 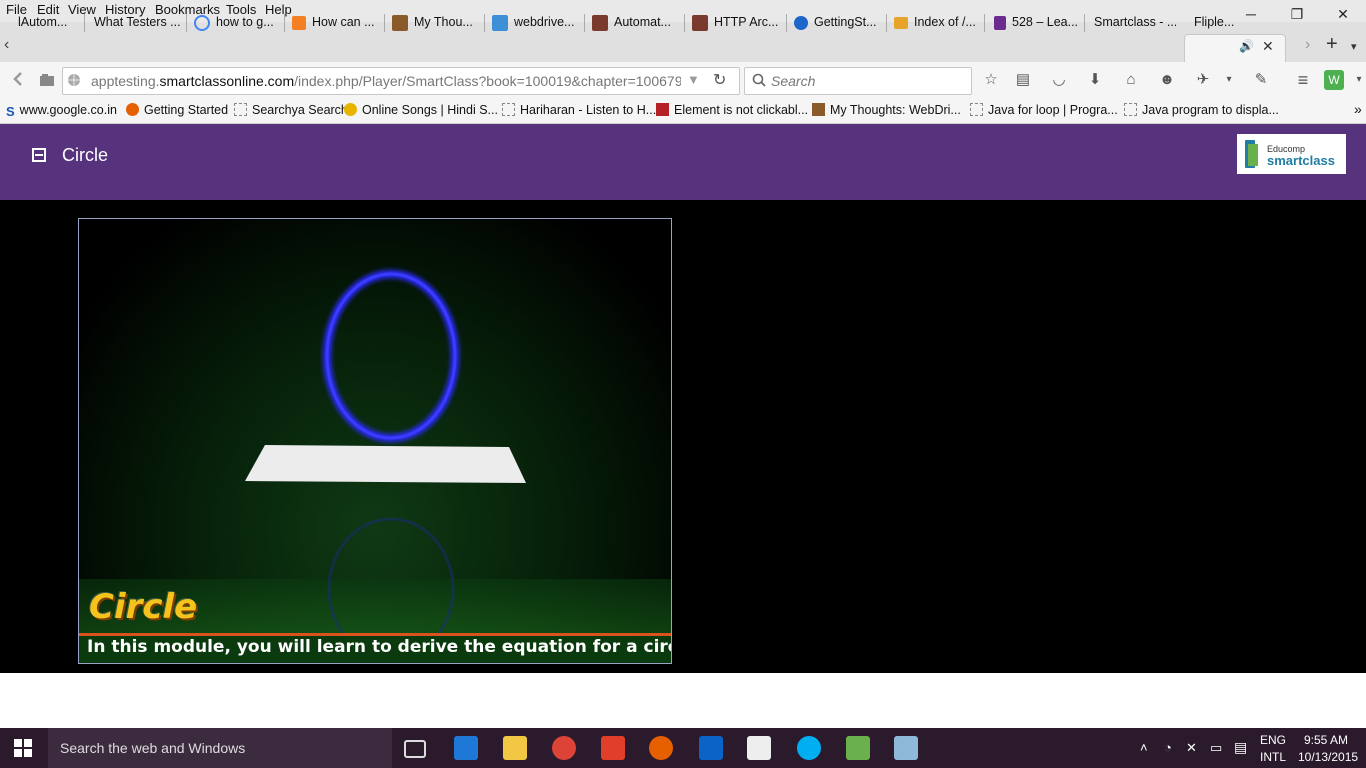 What do you see at coordinates (1261, 80) in the screenshot?
I see `screenshot-icon: ✎` at bounding box center [1261, 80].